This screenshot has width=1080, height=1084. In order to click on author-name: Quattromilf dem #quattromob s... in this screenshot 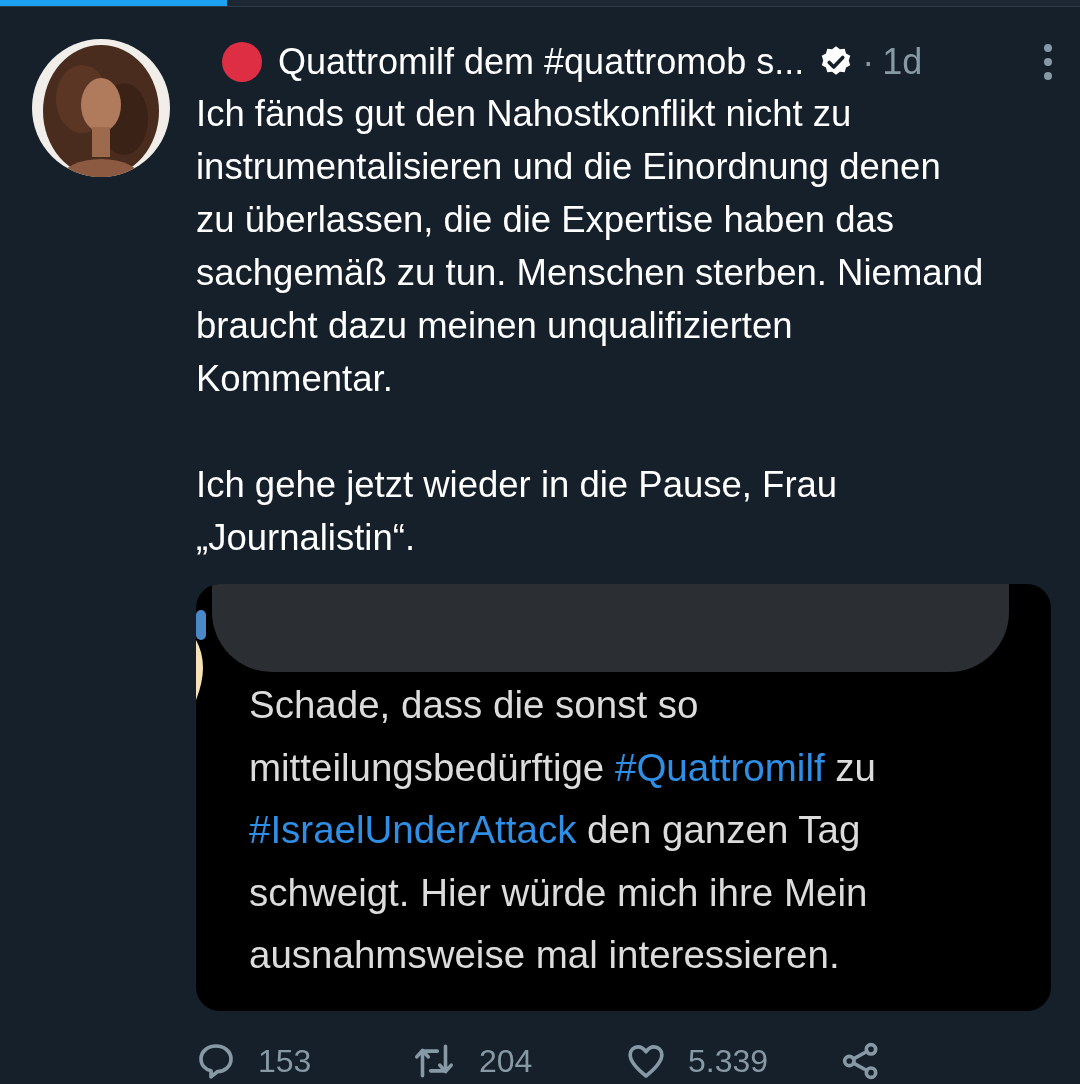, I will do `click(541, 62)`.